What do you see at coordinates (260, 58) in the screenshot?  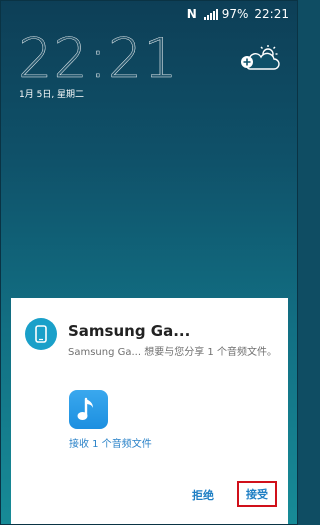 I see `weather-icon` at bounding box center [260, 58].